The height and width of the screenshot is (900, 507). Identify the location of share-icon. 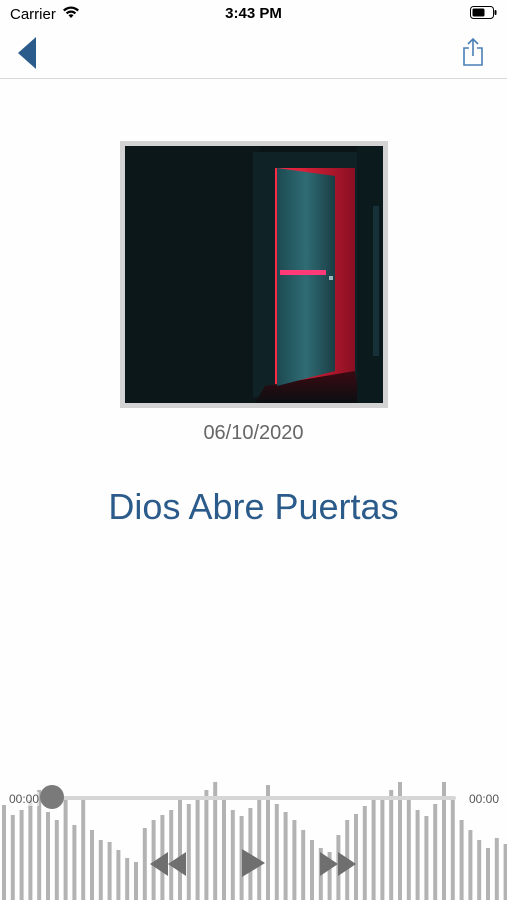
(473, 51).